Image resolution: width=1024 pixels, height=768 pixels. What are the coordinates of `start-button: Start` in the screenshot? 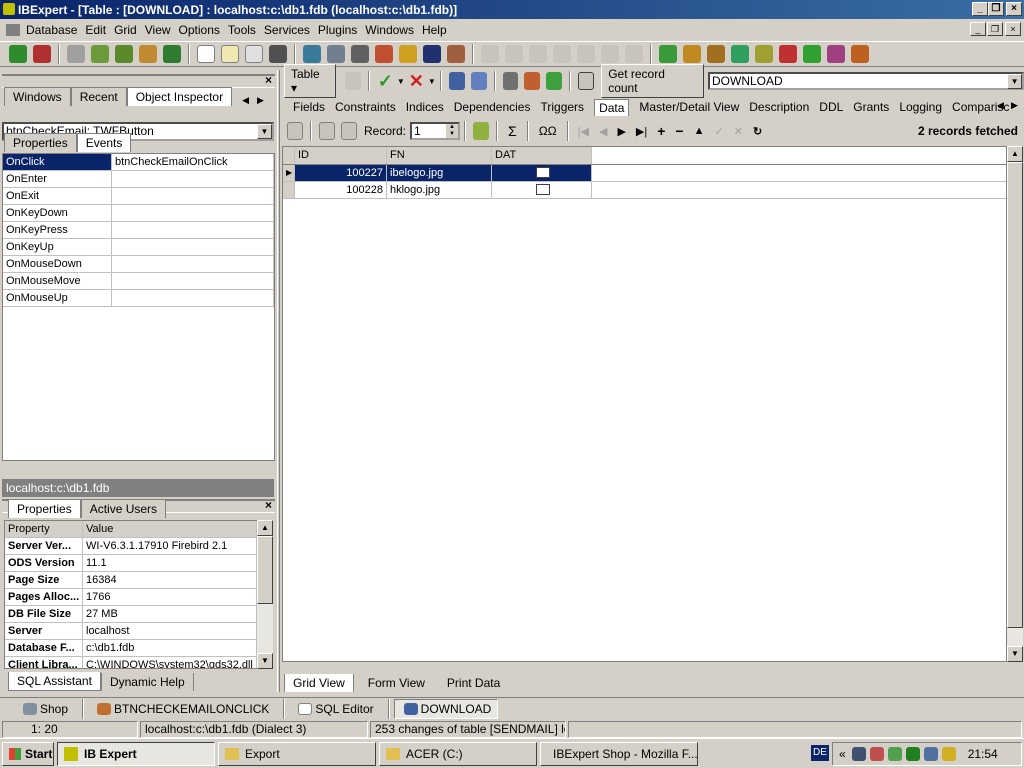 It's located at (28, 753).